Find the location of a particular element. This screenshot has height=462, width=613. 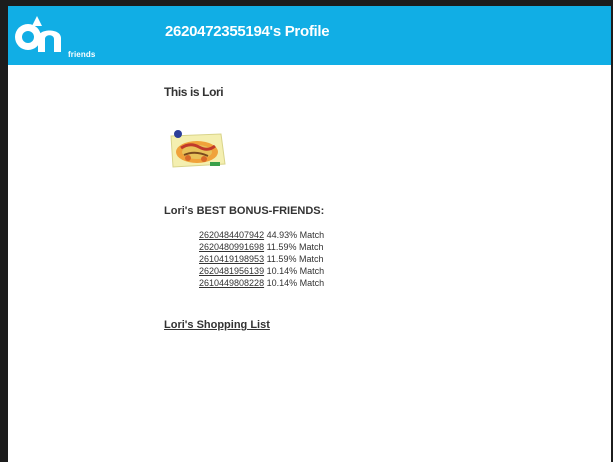

shopping-list-link: Lori's Shopping List is located at coordinates (217, 325).